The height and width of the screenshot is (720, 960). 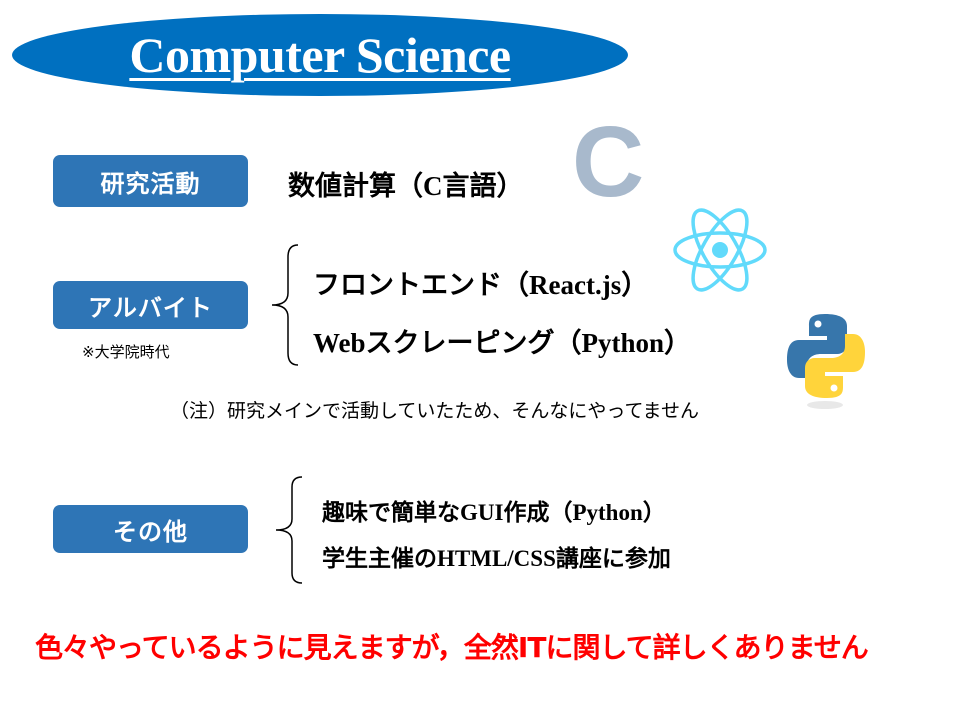 I want to click on label-parttime: アルバイト, so click(x=150, y=305).